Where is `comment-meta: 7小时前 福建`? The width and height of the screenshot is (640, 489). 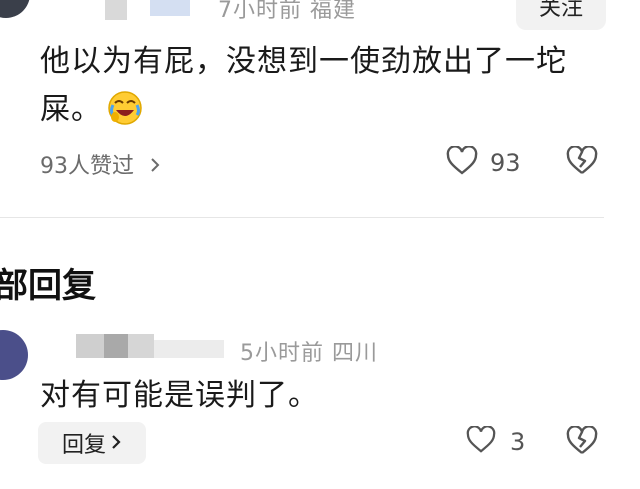
comment-meta: 7小时前 福建 is located at coordinates (287, 11).